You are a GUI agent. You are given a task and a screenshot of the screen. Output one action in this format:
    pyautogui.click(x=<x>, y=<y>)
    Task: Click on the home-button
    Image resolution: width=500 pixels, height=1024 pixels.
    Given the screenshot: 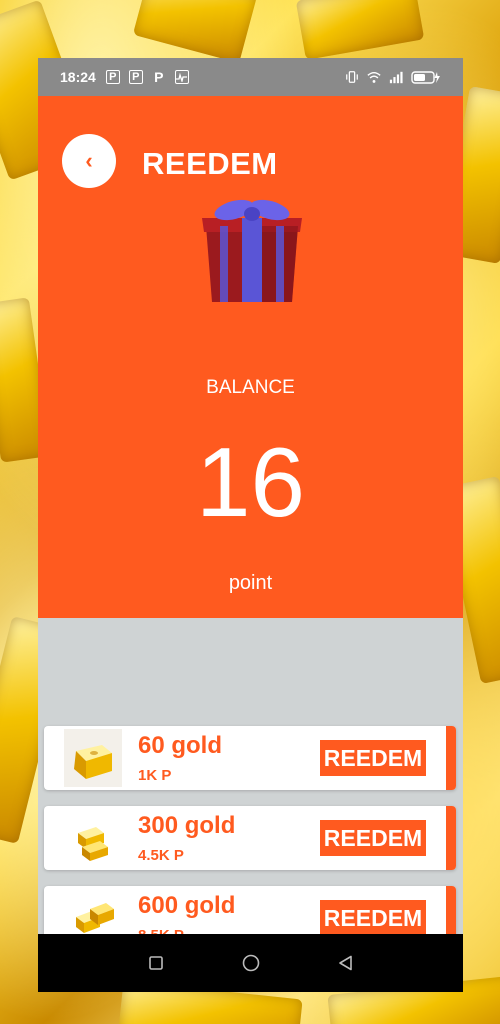 What is the action you would take?
    pyautogui.click(x=251, y=963)
    